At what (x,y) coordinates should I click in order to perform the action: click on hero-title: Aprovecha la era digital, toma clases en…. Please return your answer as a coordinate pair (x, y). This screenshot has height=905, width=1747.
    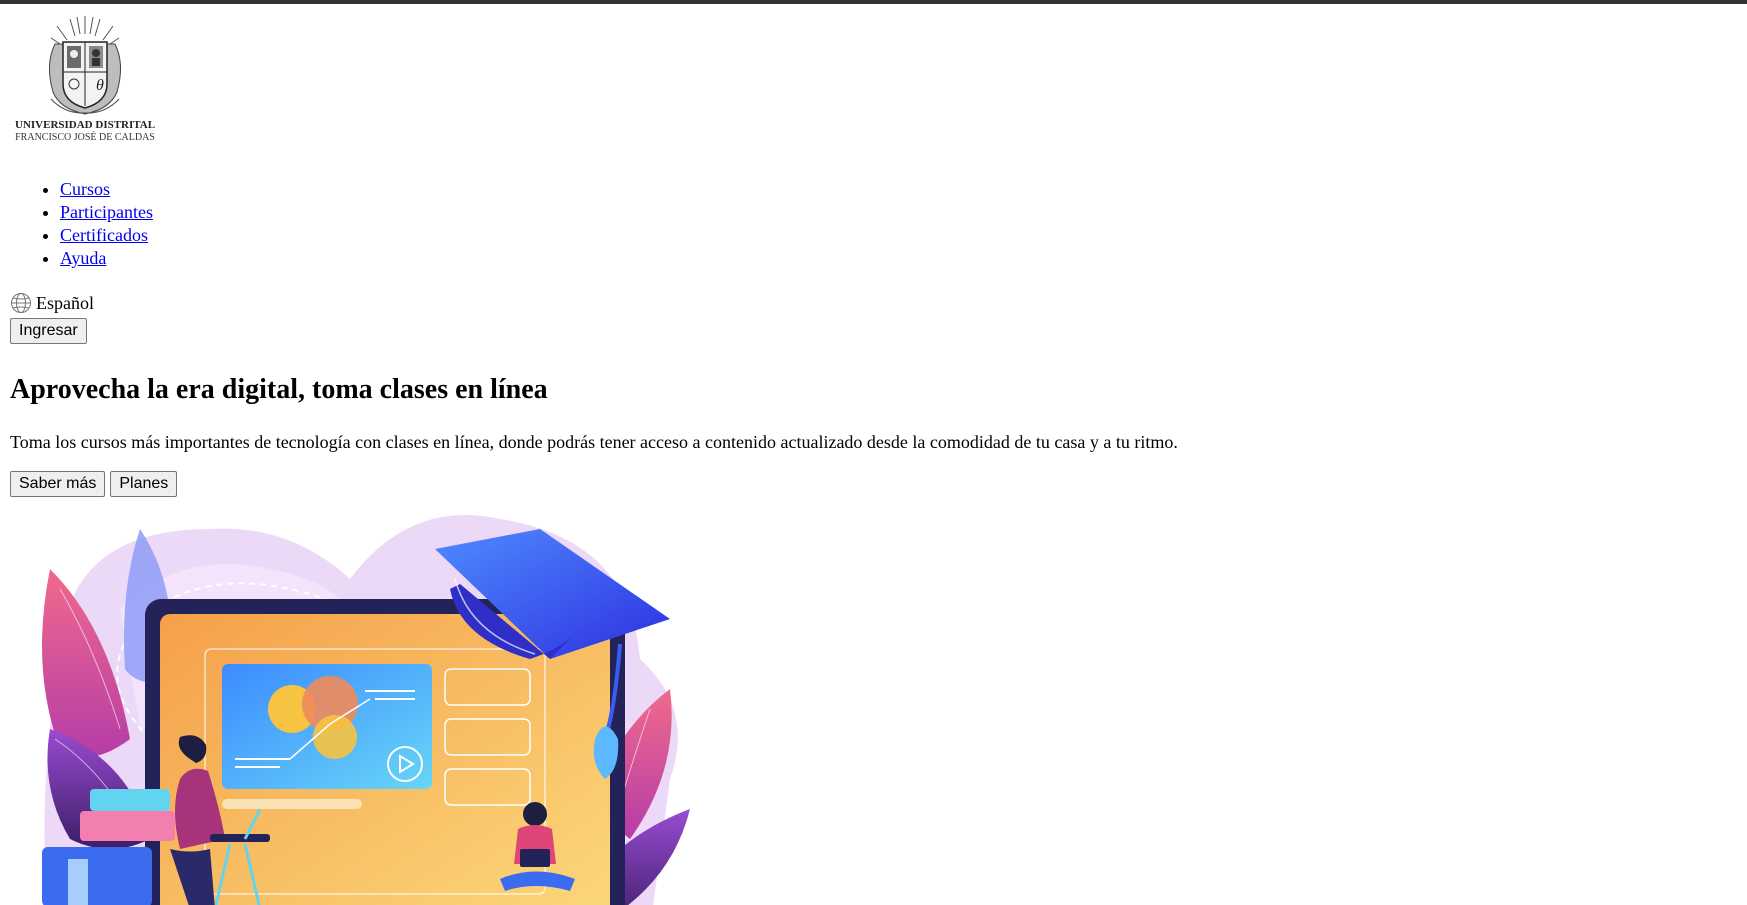
    Looking at the image, I should click on (279, 389).